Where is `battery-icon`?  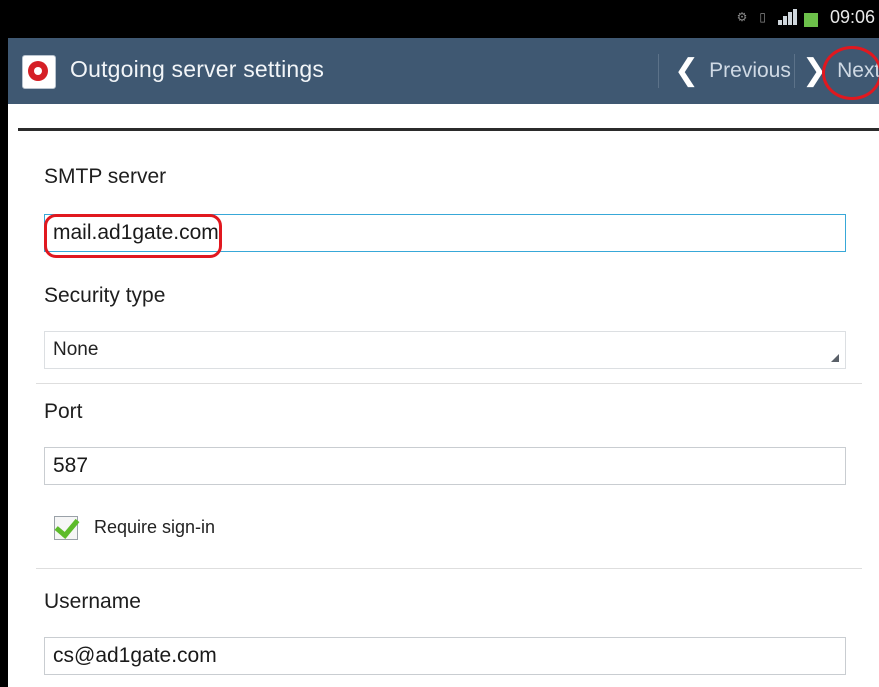 battery-icon is located at coordinates (810, 20).